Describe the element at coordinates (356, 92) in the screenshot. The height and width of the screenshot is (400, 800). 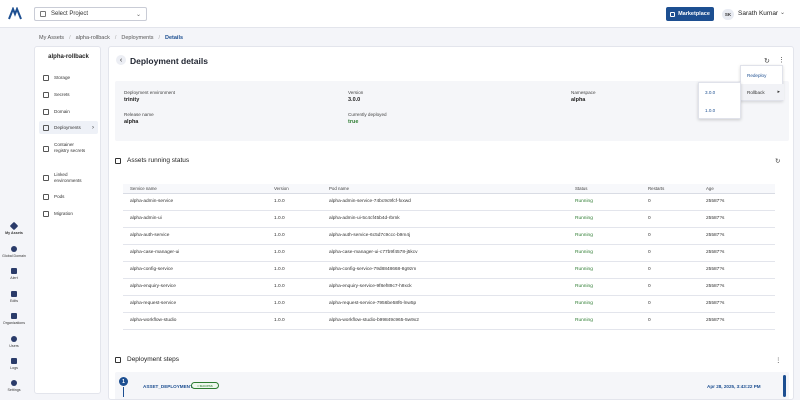
I see `version-label: Version` at that location.